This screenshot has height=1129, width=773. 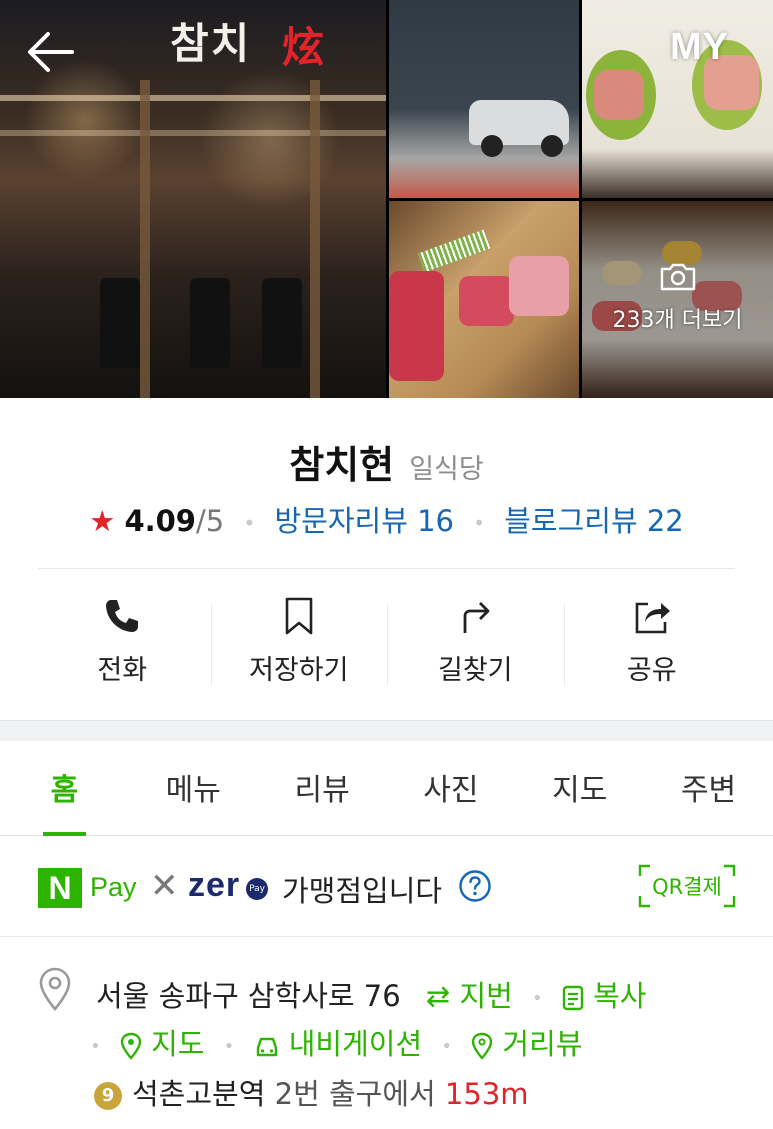 I want to click on share-button: 공유, so click(x=652, y=646).